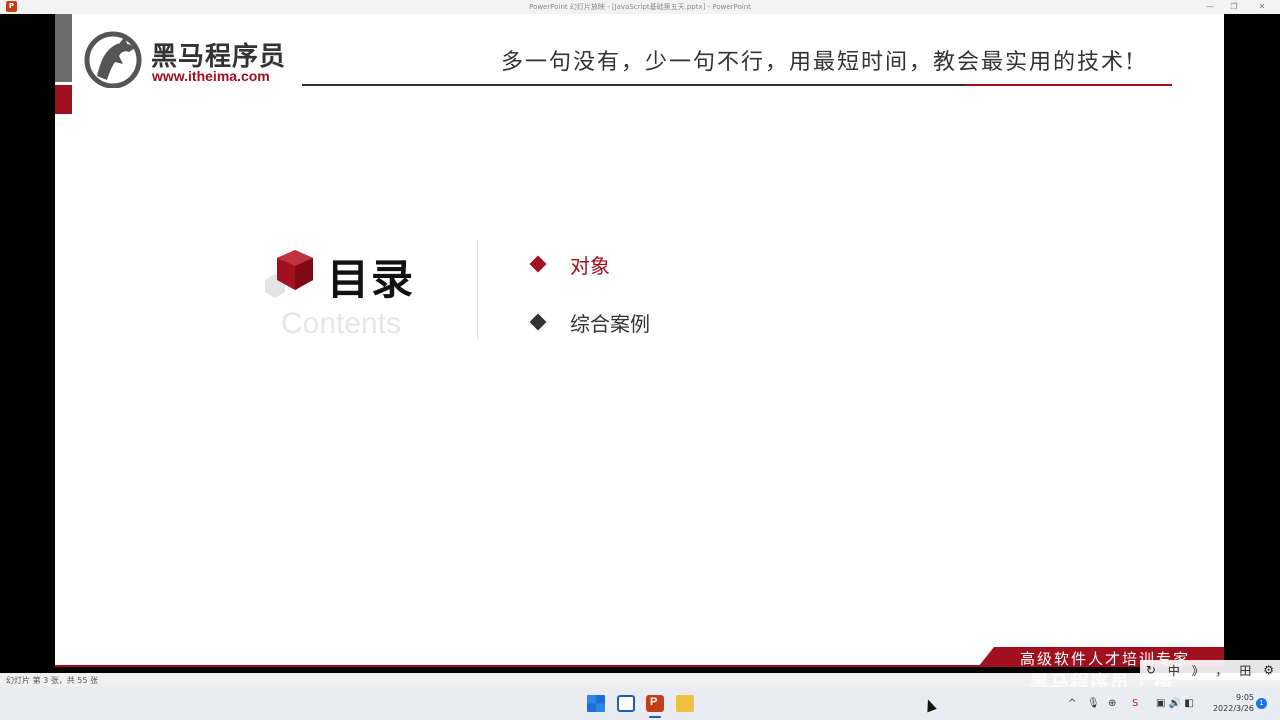 The image size is (1280, 720). Describe the element at coordinates (1230, 703) in the screenshot. I see `taskbar-clock: 9:05 2022/3/26` at that location.